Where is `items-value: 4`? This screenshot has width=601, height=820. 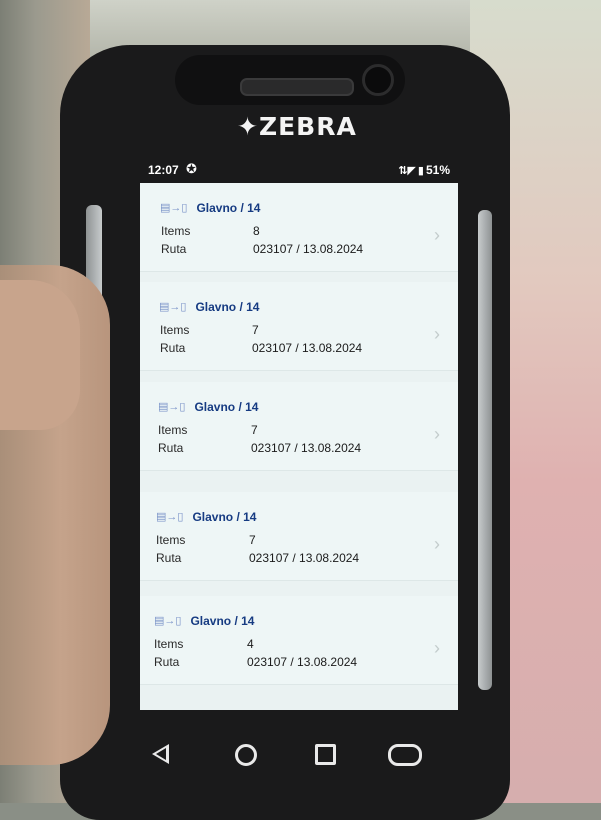
items-value: 4 is located at coordinates (250, 644).